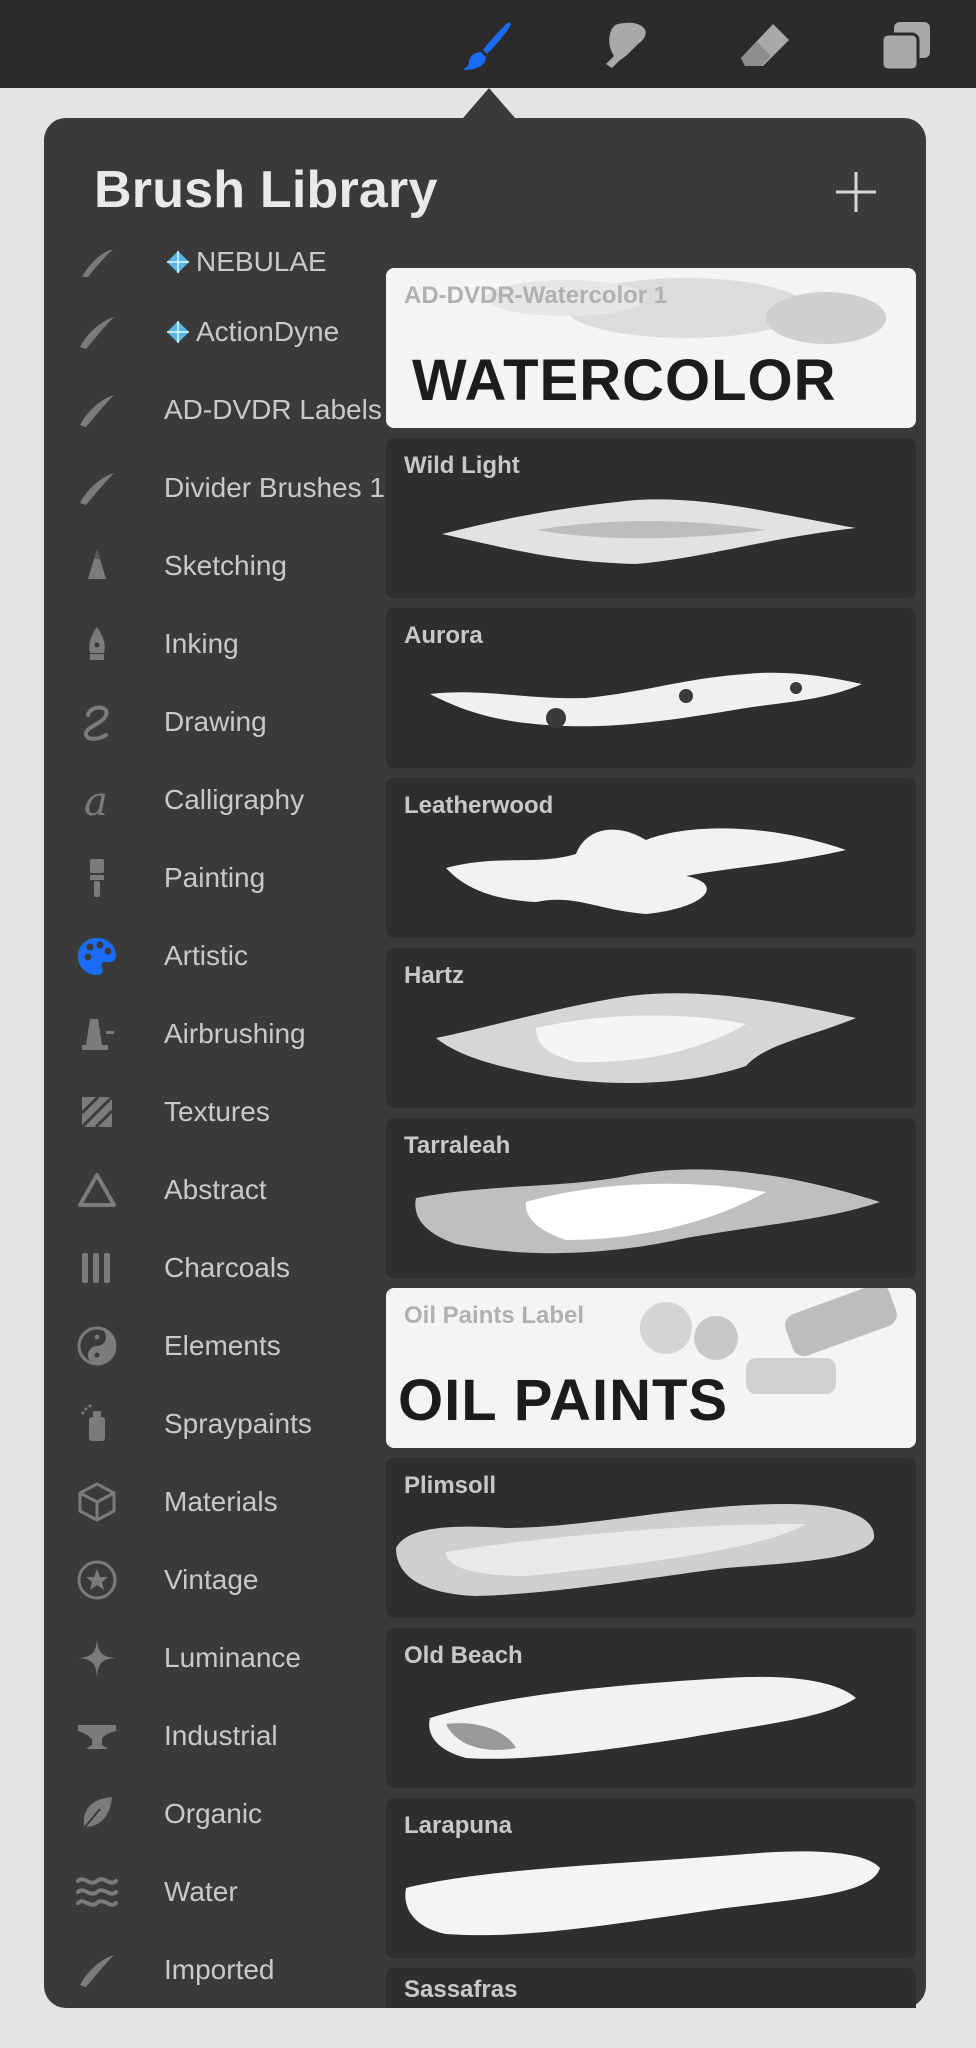 The width and height of the screenshot is (976, 2048). Describe the element at coordinates (458, 1825) in the screenshot. I see `brush-name: Larapuna` at that location.